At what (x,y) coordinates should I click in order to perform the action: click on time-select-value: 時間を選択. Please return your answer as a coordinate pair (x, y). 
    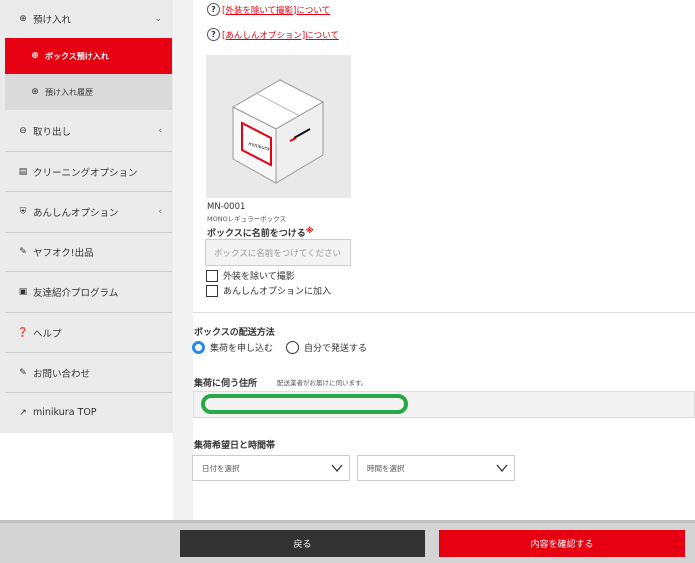
    Looking at the image, I should click on (386, 468).